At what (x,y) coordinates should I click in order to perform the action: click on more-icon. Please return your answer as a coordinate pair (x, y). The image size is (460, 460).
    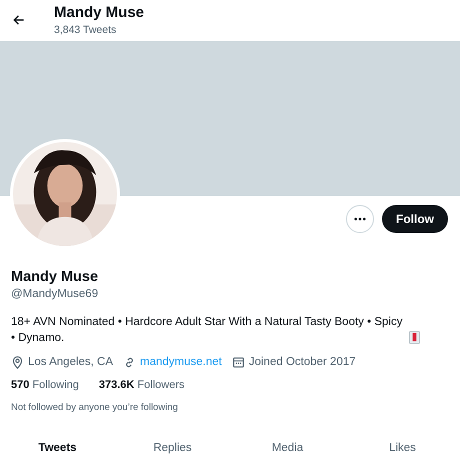
    Looking at the image, I should click on (360, 219).